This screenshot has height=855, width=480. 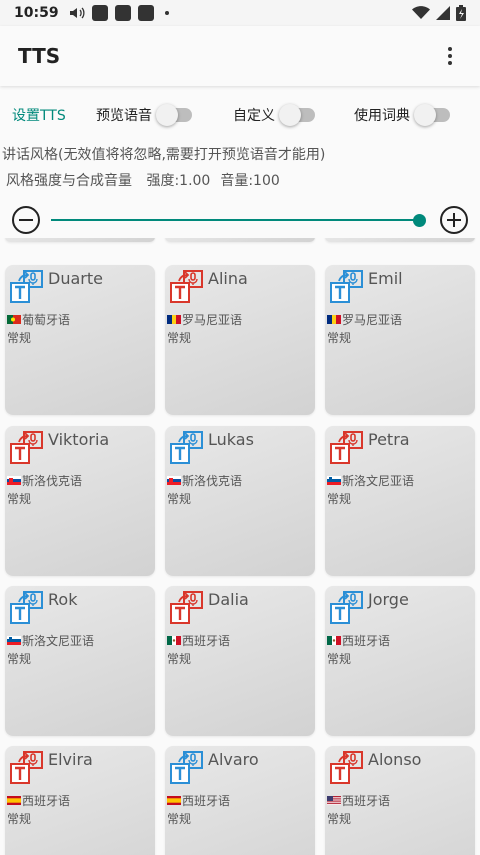 I want to click on voice-name: Dalia, so click(x=228, y=599).